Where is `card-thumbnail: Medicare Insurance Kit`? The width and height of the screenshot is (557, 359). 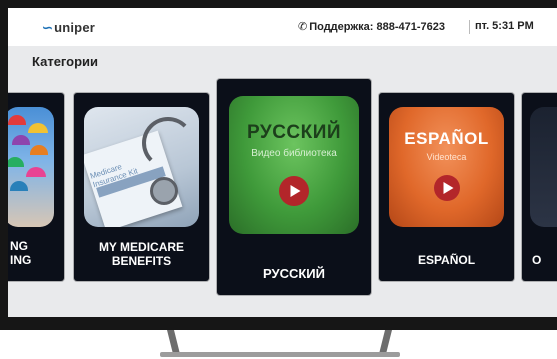 card-thumbnail: Medicare Insurance Kit is located at coordinates (141, 167).